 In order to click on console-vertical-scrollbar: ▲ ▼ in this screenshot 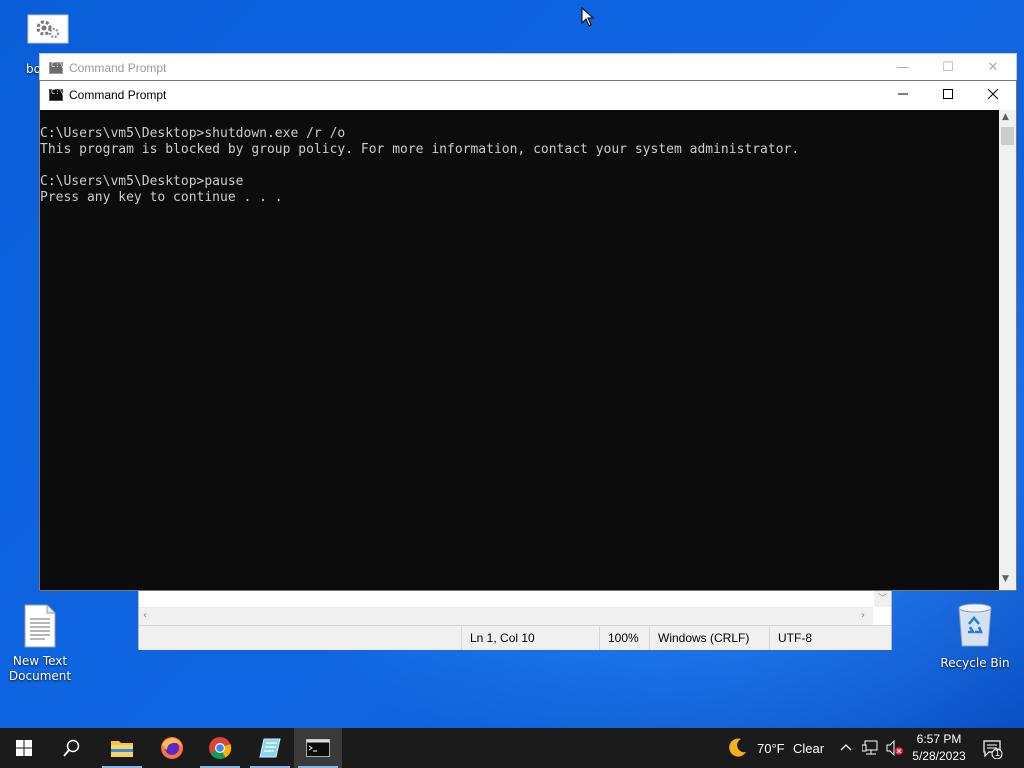, I will do `click(1007, 350)`.